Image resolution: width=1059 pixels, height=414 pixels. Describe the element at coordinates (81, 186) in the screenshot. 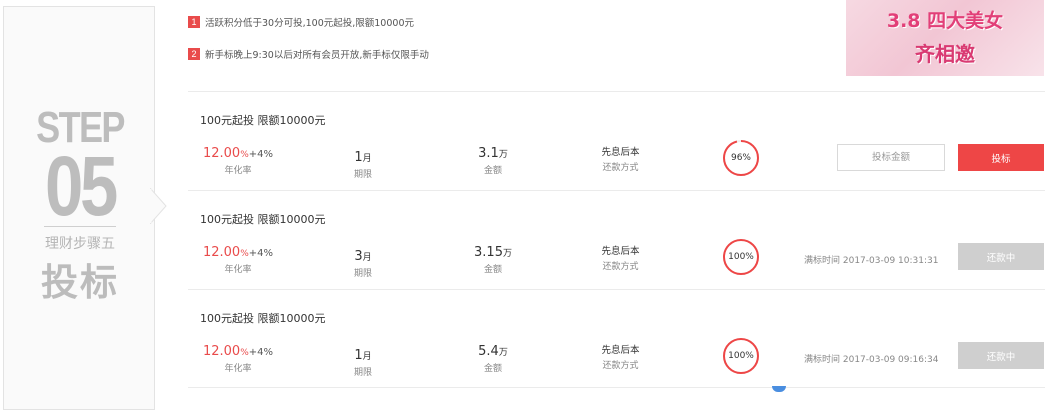

I see `step-number: 05` at that location.